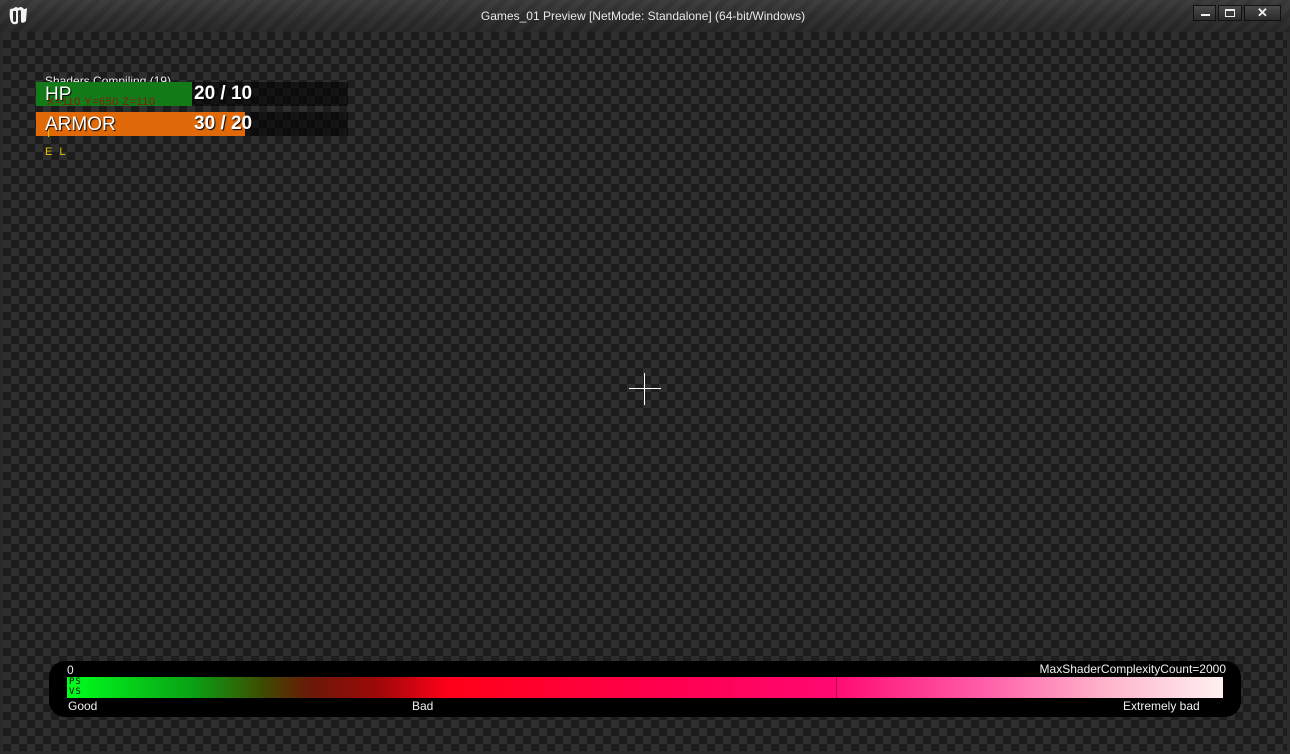 This screenshot has width=1290, height=754. What do you see at coordinates (75, 682) in the screenshot?
I see `pixel-shader-label: PS` at bounding box center [75, 682].